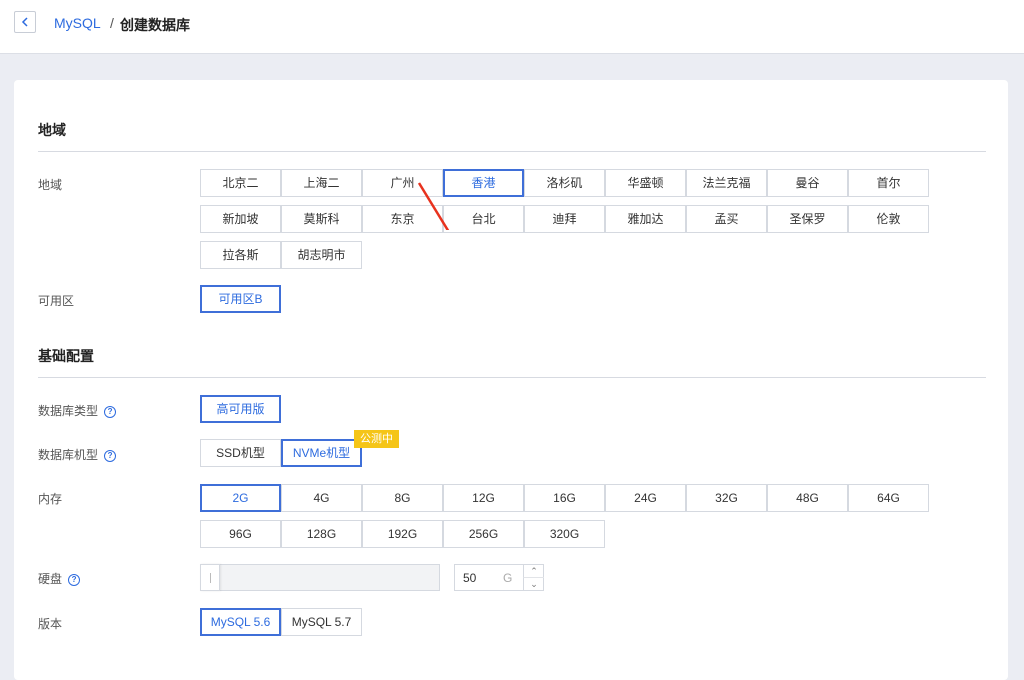 This screenshot has height=680, width=1024. What do you see at coordinates (52, 130) in the screenshot?
I see `region-section-title: 地域` at bounding box center [52, 130].